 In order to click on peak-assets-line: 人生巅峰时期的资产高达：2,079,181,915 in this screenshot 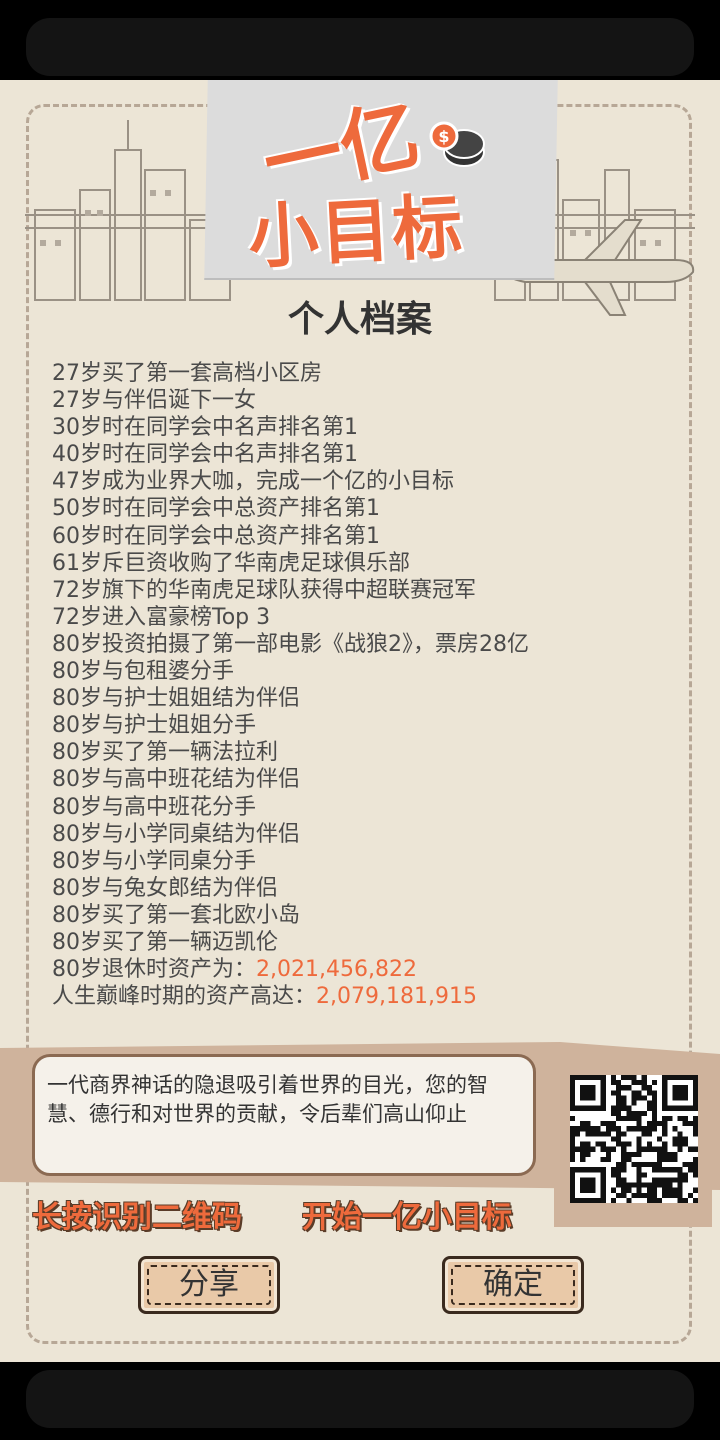, I will do `click(372, 996)`.